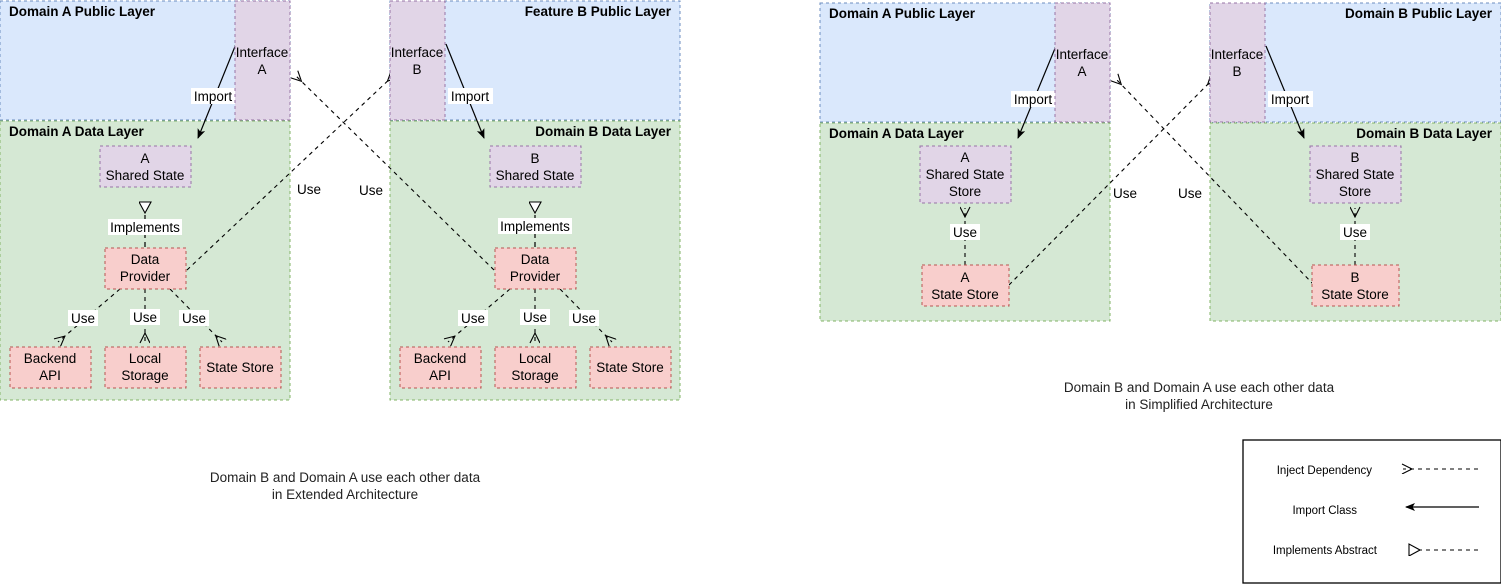  I want to click on node-label-a-state-store-simplified-line2: State Store, so click(965, 294).